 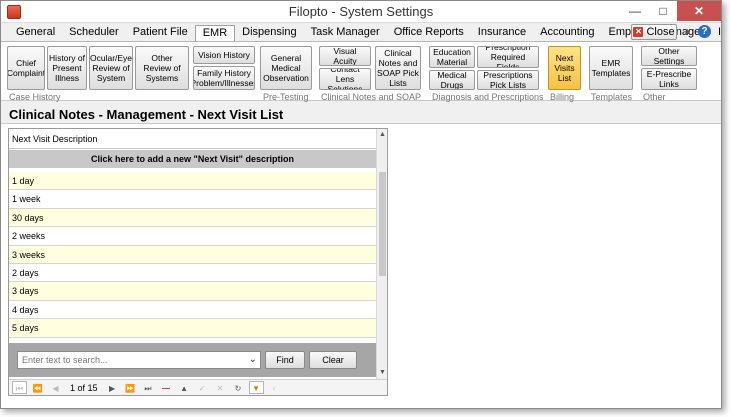 I want to click on visual-acuity-button: Visual Acuity, so click(x=345, y=56).